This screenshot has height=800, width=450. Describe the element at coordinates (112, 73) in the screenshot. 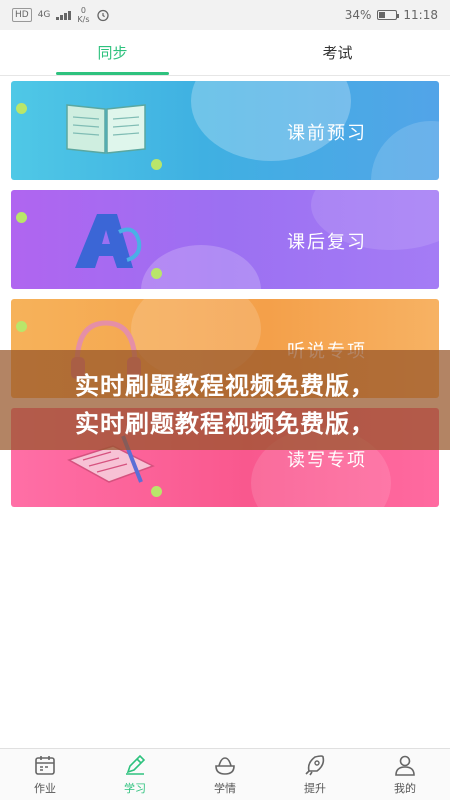

I see `tab-active-indicator` at that location.